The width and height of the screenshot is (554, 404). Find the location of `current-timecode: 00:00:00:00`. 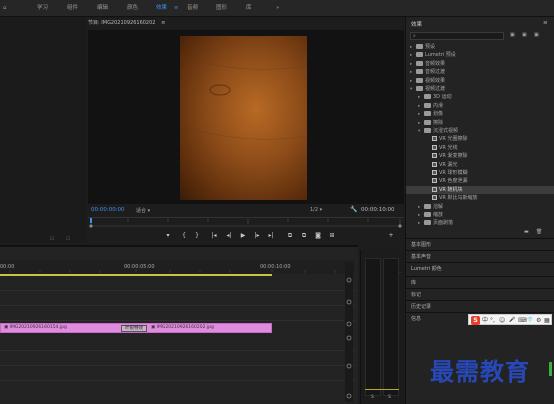

current-timecode: 00:00:00:00 is located at coordinates (108, 210).